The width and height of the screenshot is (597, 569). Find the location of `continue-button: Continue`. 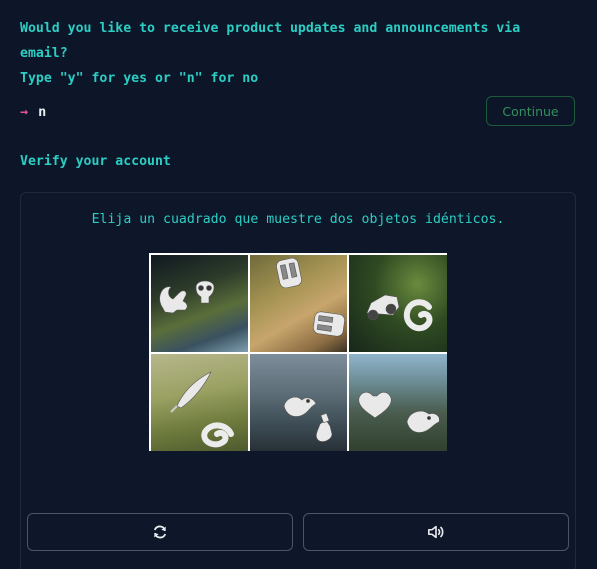

continue-button: Continue is located at coordinates (530, 111).